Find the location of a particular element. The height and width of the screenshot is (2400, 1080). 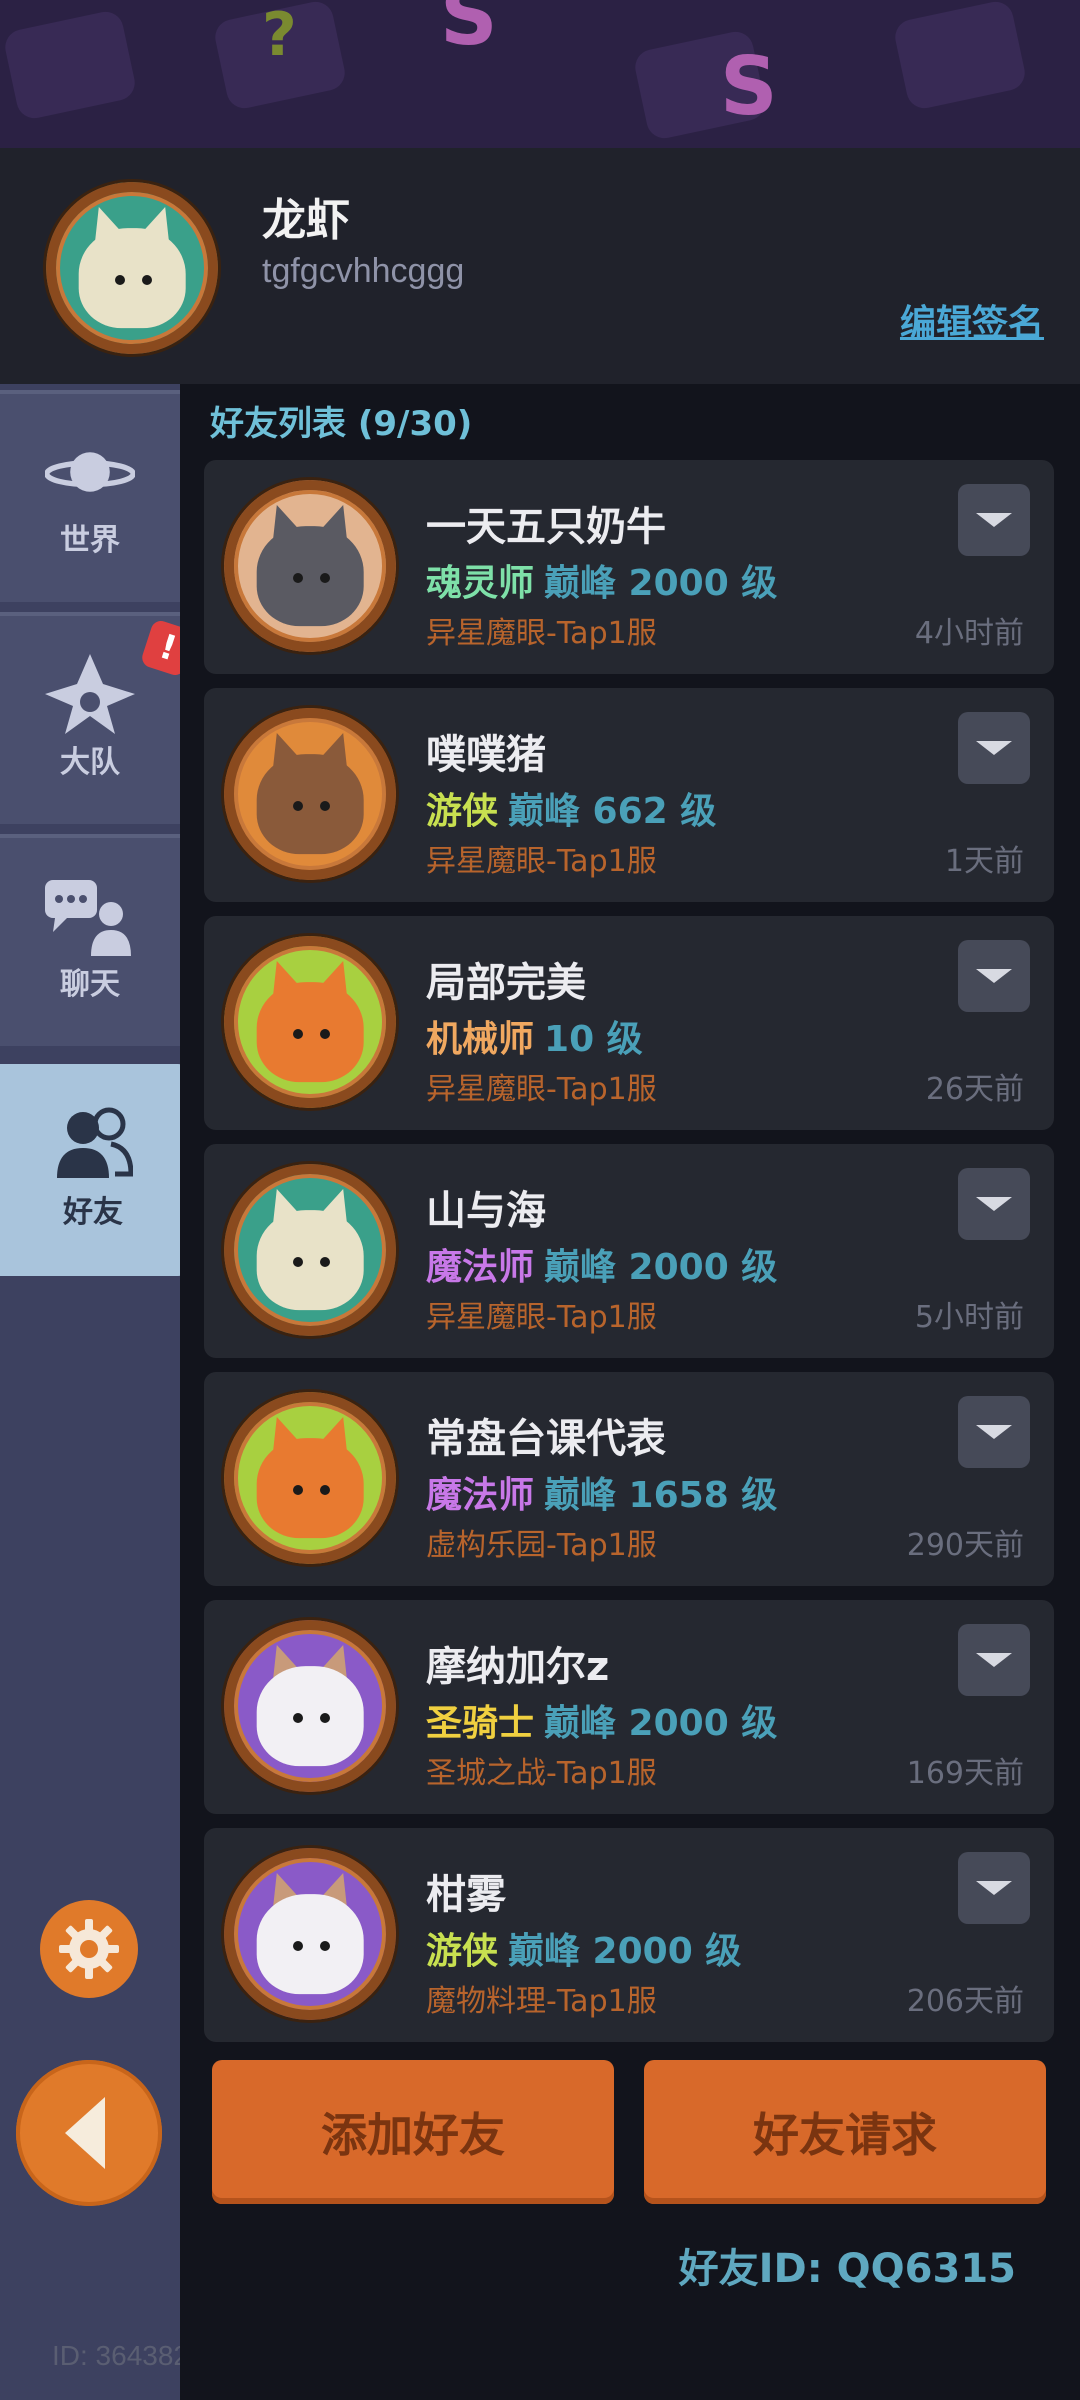

arrow-left-icon is located at coordinates (85, 2133).